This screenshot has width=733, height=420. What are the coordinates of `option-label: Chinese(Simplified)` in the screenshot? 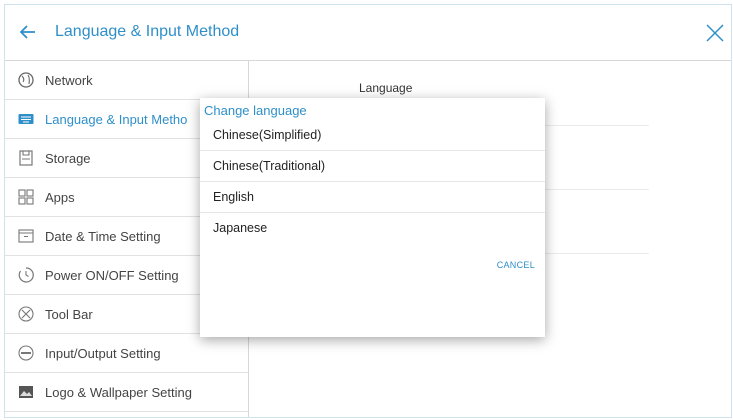 It's located at (267, 135).